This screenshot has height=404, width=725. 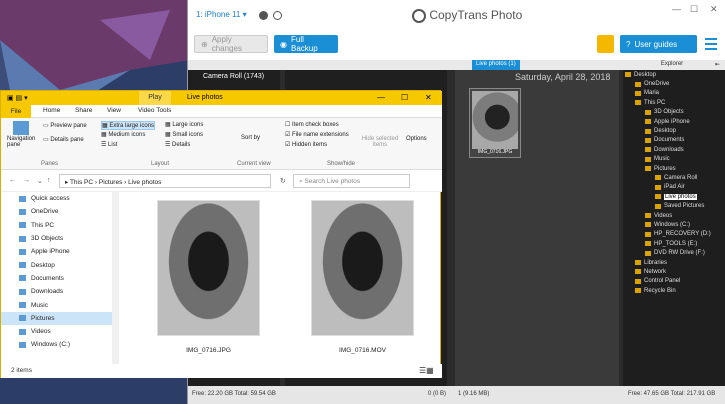 What do you see at coordinates (59, 238) in the screenshot?
I see `nav-item: 3D Objects` at bounding box center [59, 238].